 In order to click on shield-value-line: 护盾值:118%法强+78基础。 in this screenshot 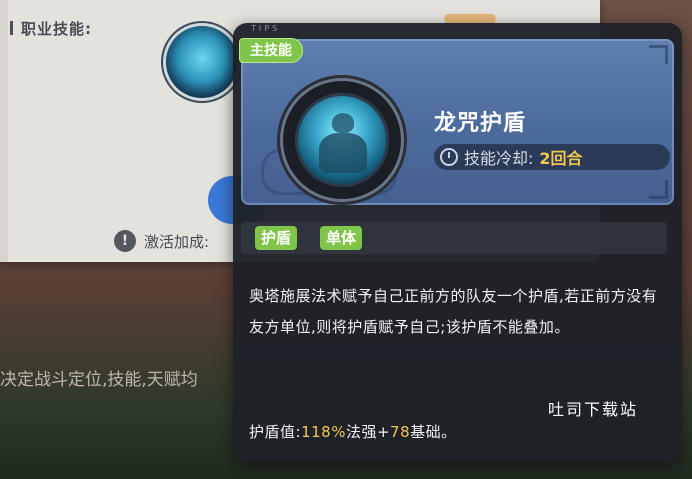, I will do `click(353, 431)`.